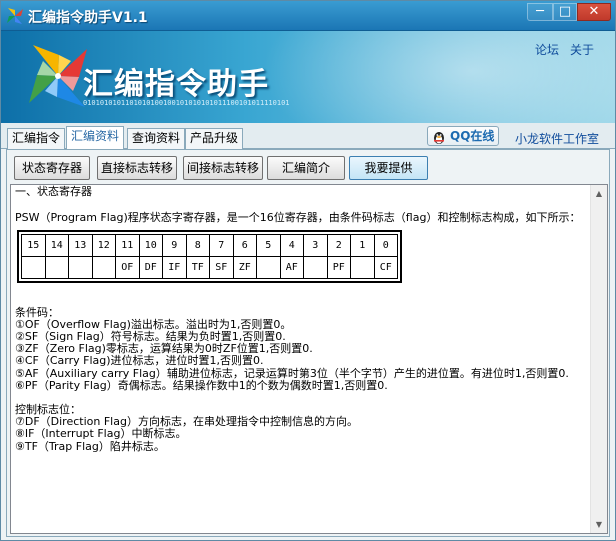  I want to click on bit-number-cell: 14, so click(56, 246).